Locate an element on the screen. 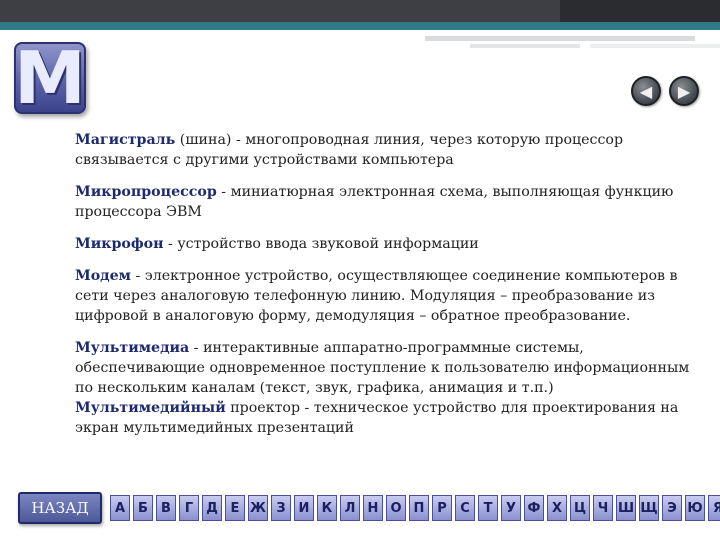 This screenshot has height=540, width=720. arrow-left-icon: ◀ is located at coordinates (646, 91).